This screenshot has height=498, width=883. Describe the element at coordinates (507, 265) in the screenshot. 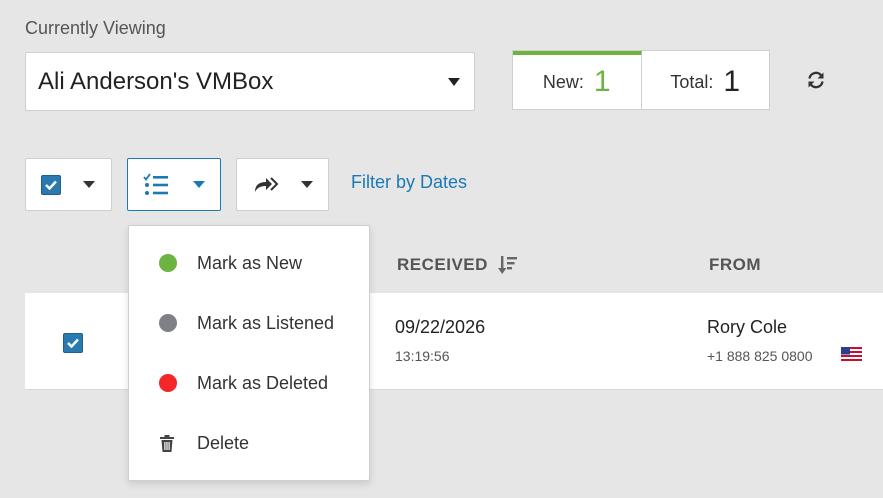

I see `sort-descending-icon` at that location.